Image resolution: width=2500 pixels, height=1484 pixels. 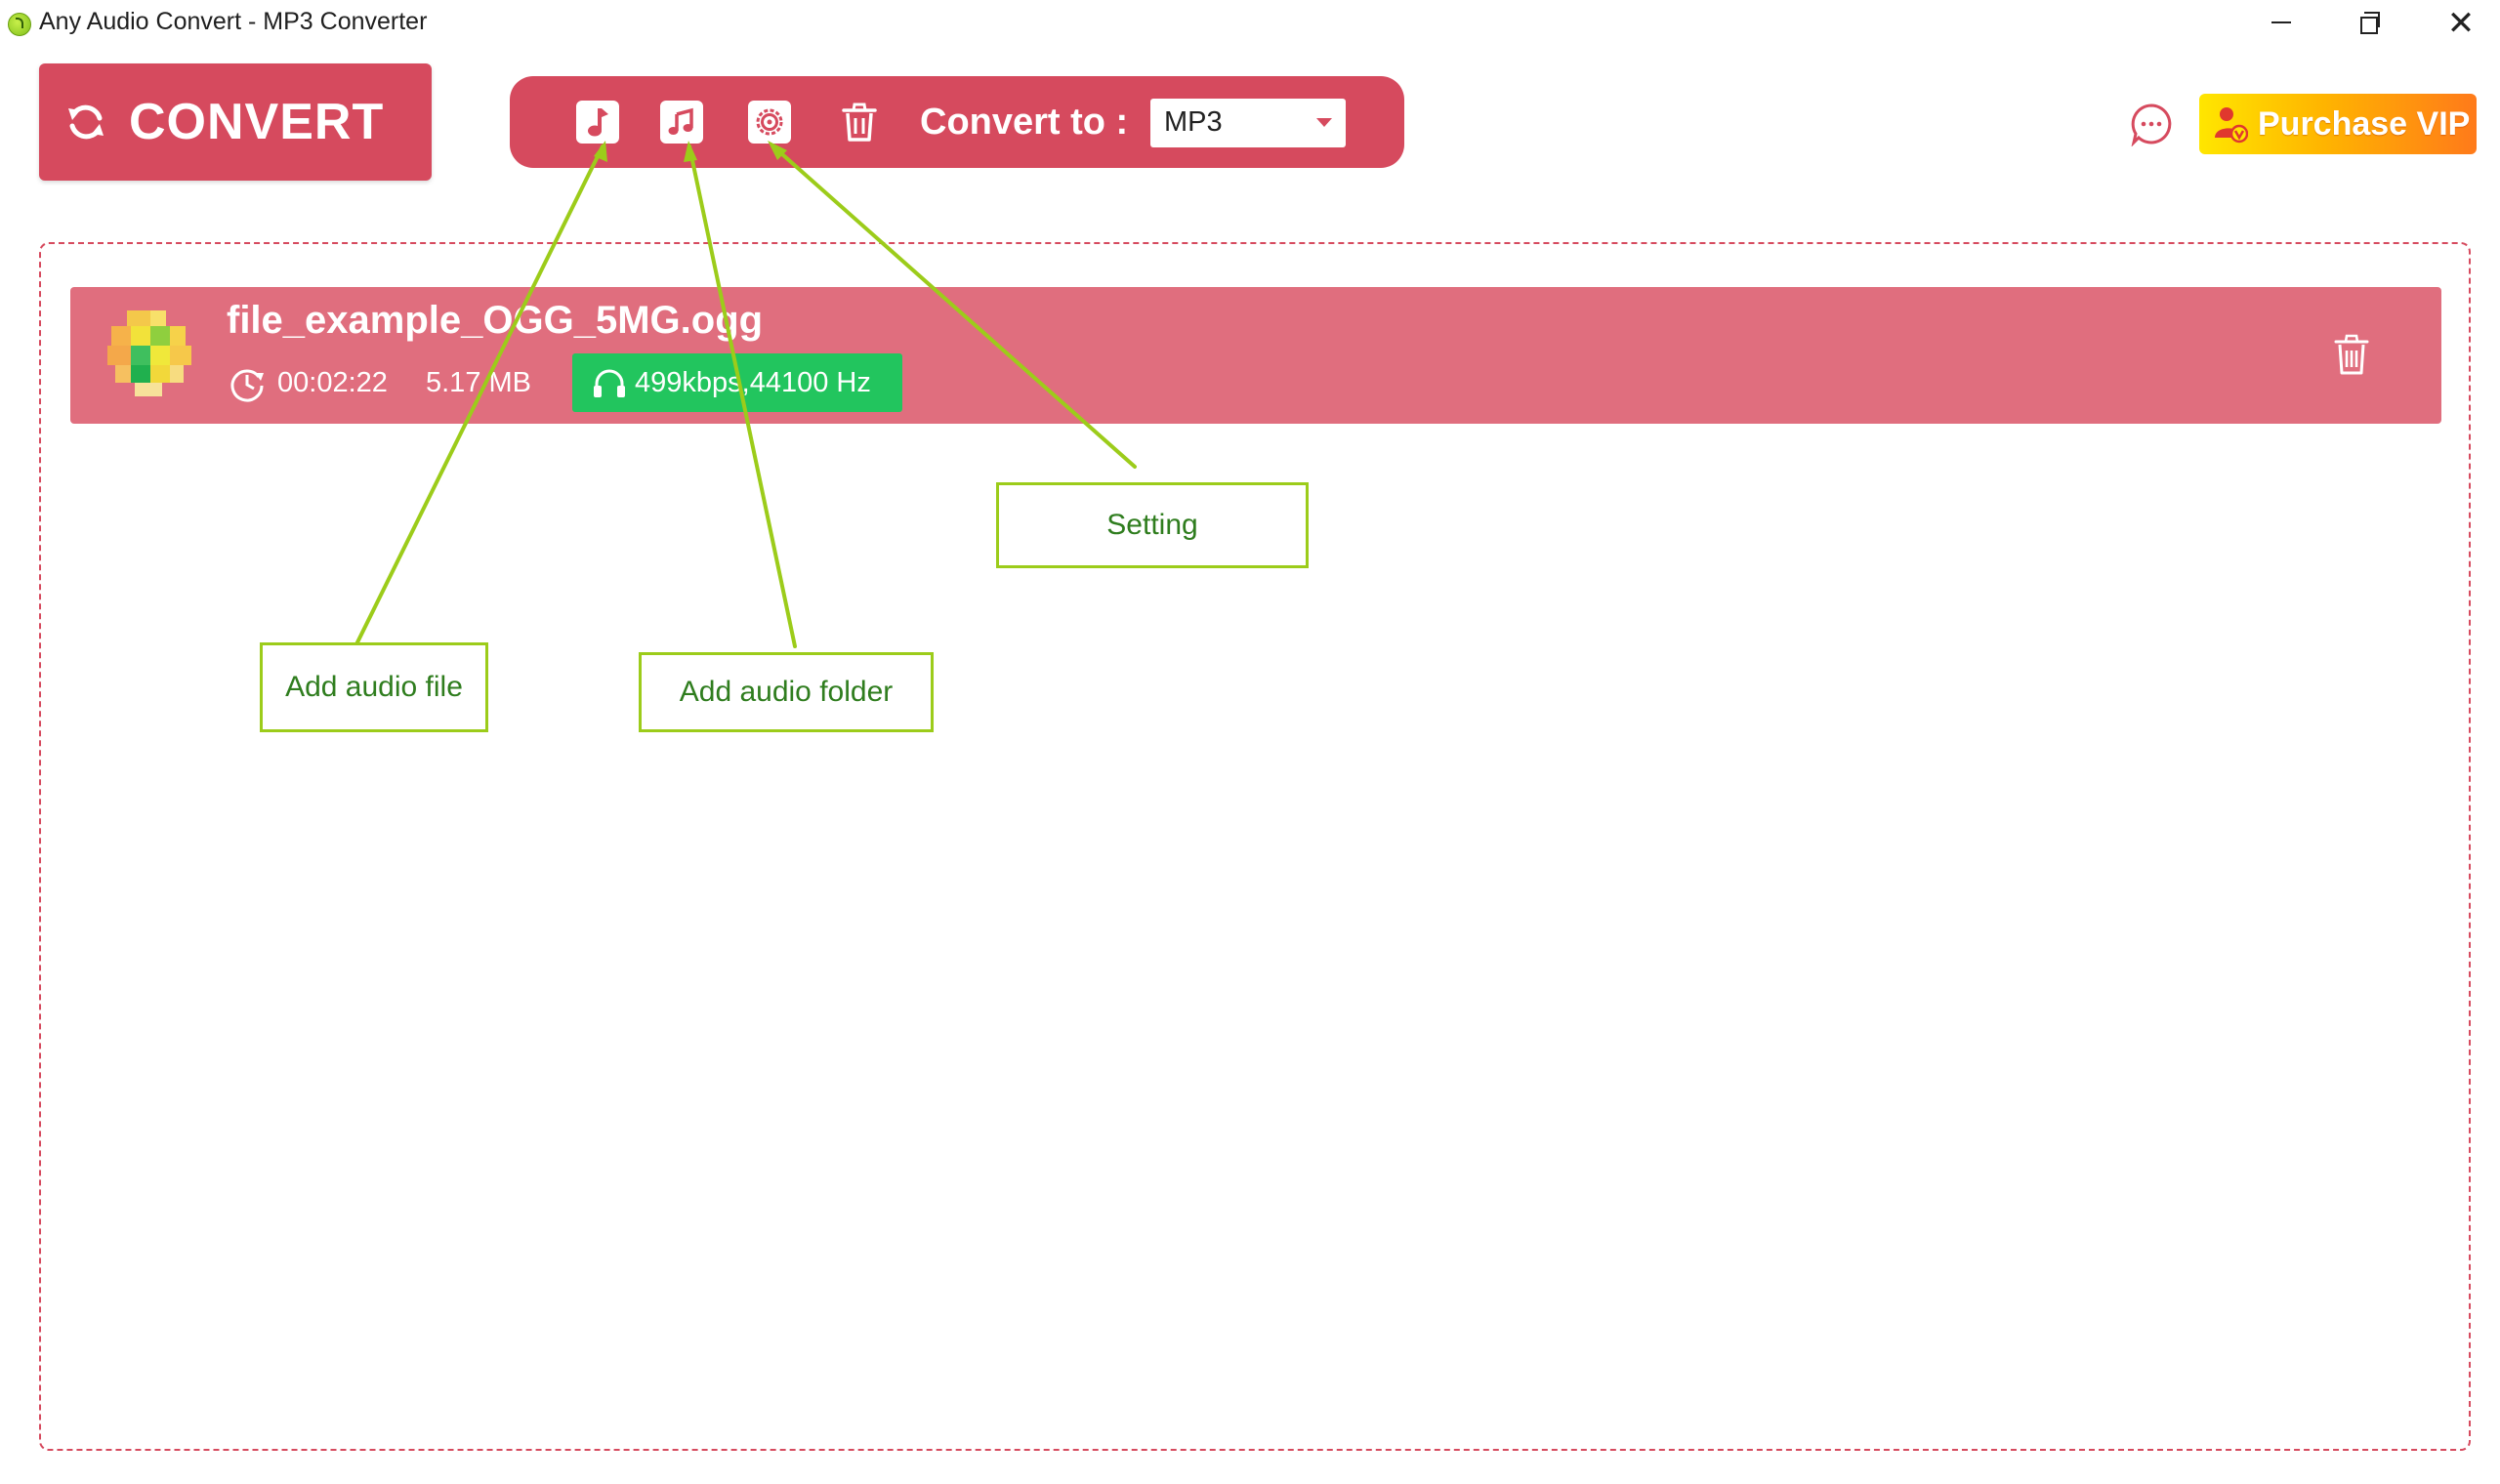 I want to click on trash-icon, so click(x=859, y=123).